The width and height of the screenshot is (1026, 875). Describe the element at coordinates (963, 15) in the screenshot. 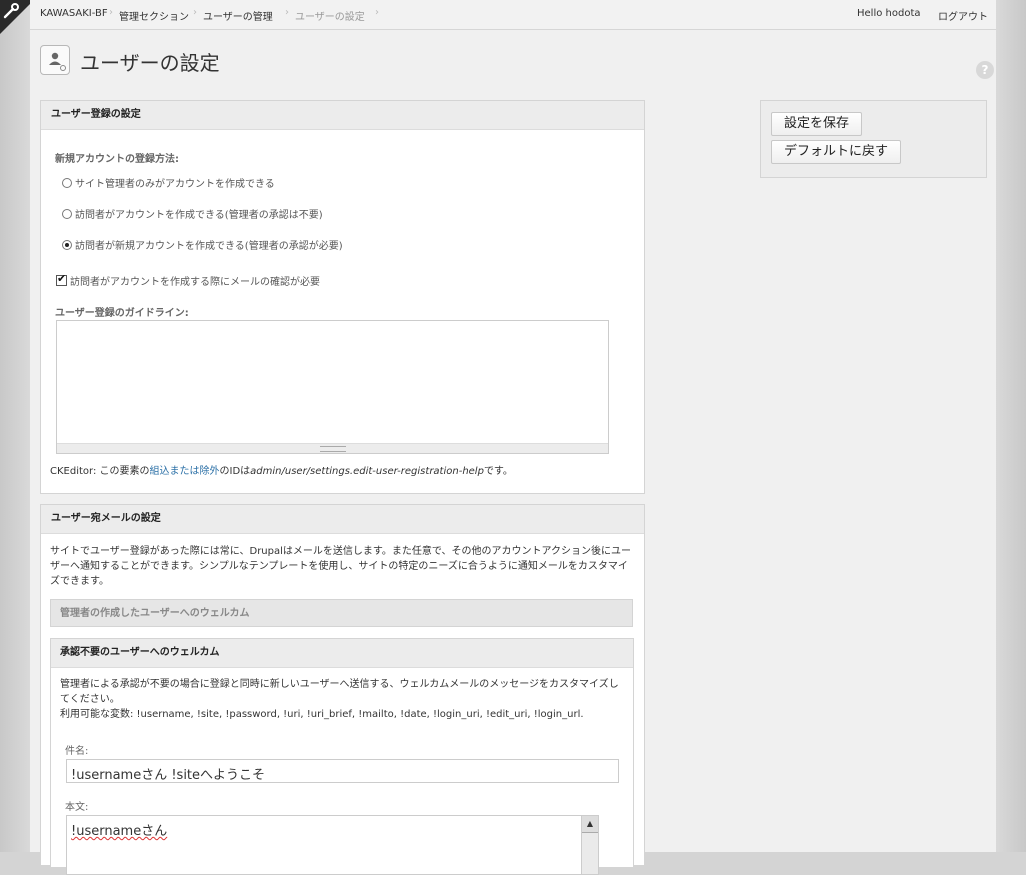

I see `logout-link: ログアウト` at that location.